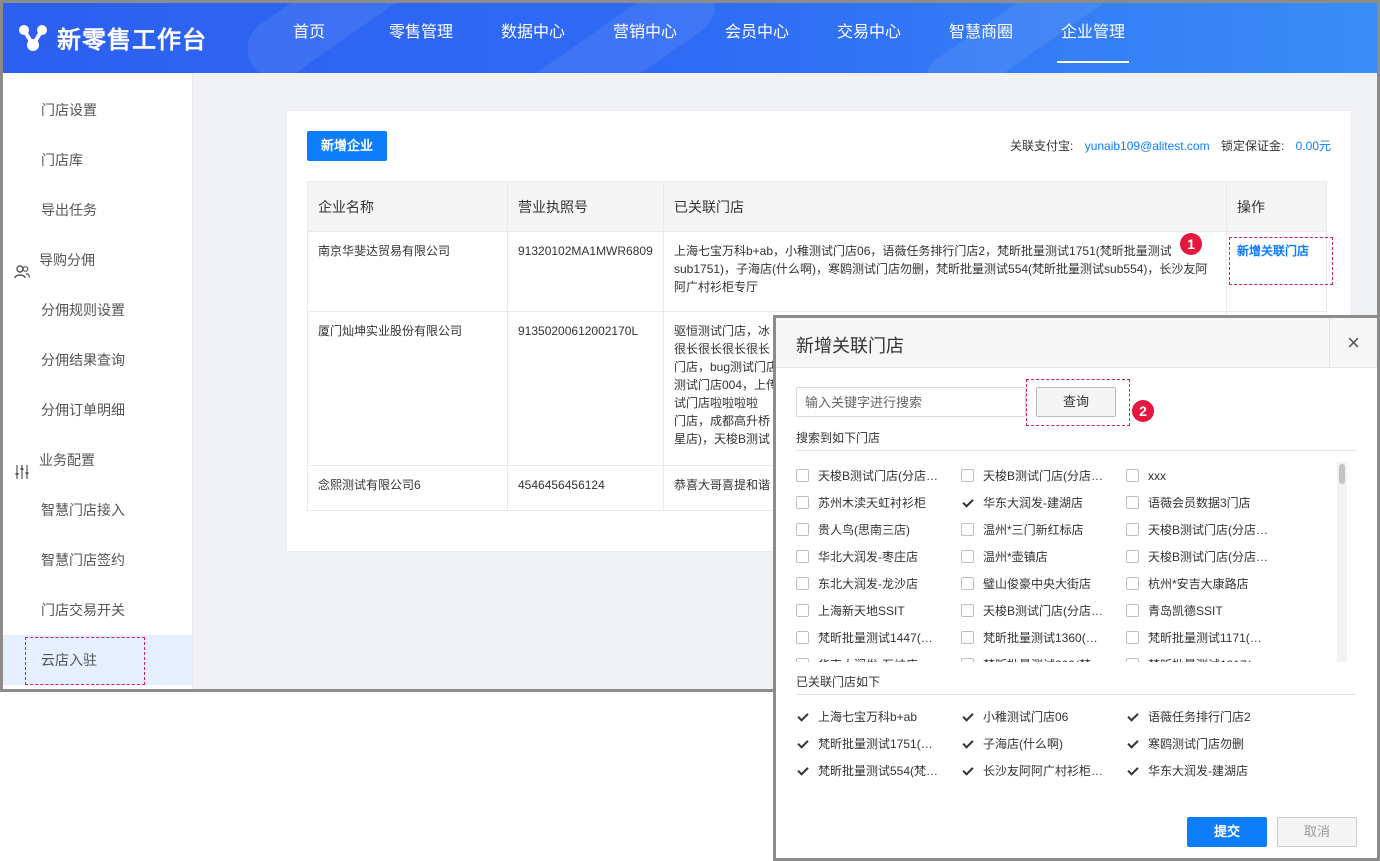  Describe the element at coordinates (981, 33) in the screenshot. I see `nav-item: 智慧商圈` at that location.